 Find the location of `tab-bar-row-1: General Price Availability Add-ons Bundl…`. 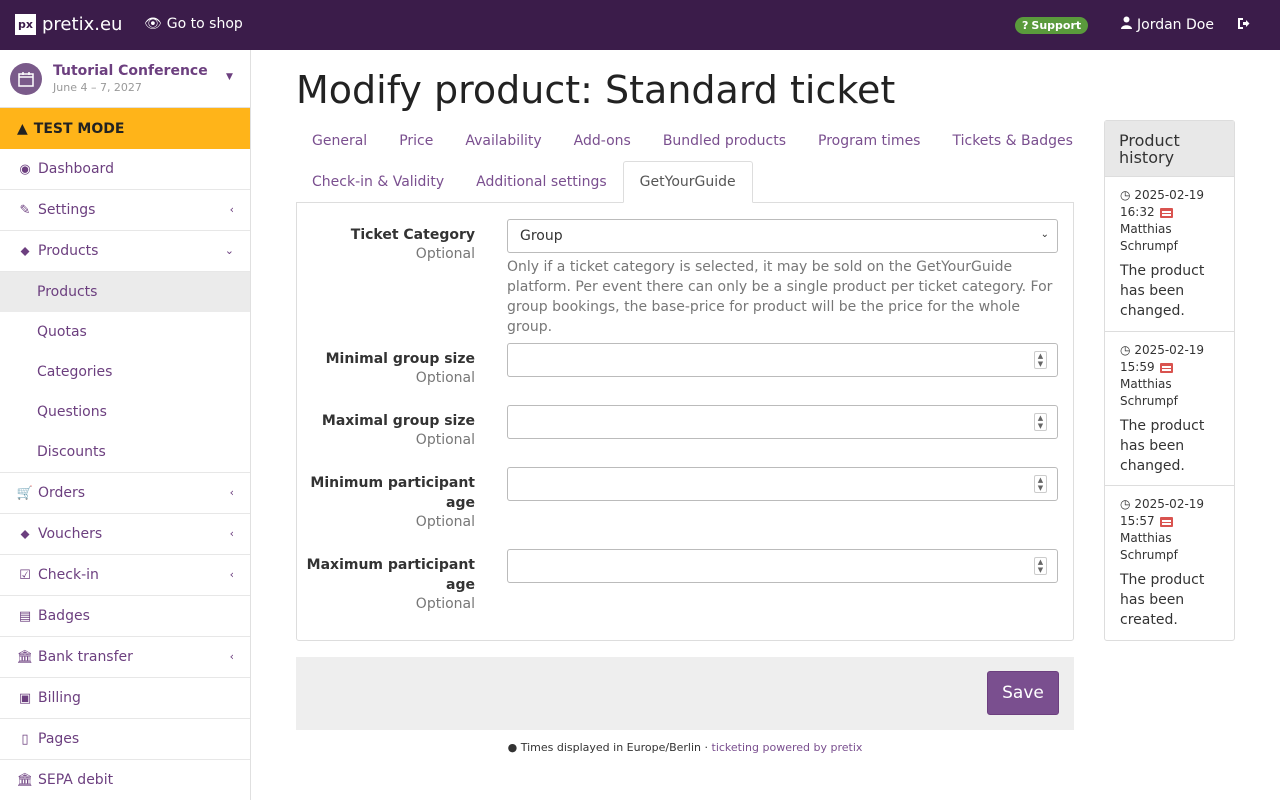

tab-bar-row-1: General Price Availability Add-ons Bundl… is located at coordinates (692, 140).